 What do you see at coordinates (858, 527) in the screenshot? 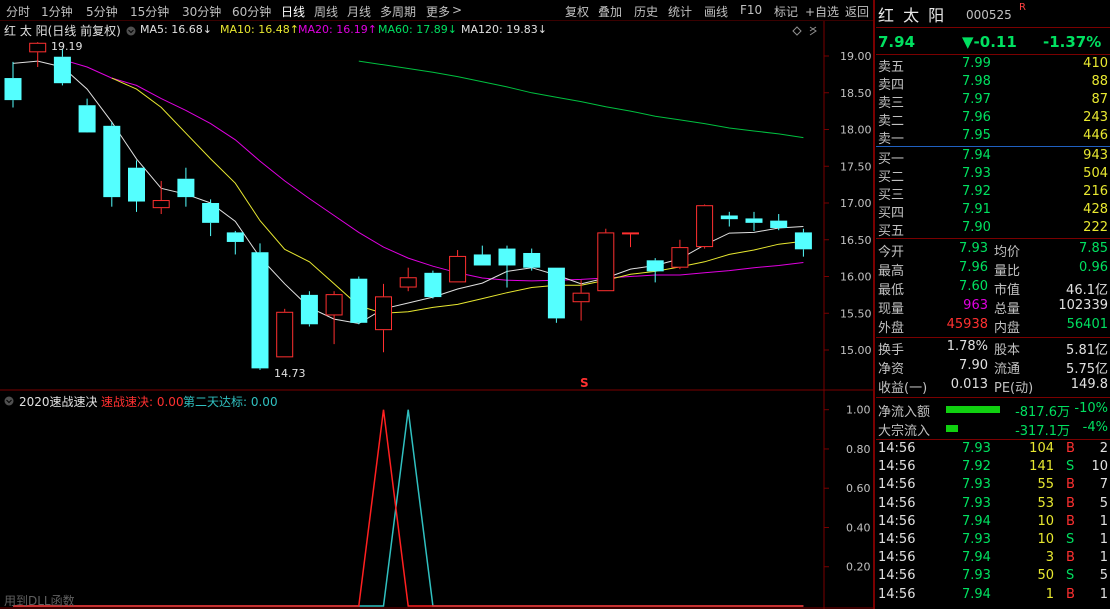
I see `sub-y-tick-label: 0.40` at bounding box center [858, 527].